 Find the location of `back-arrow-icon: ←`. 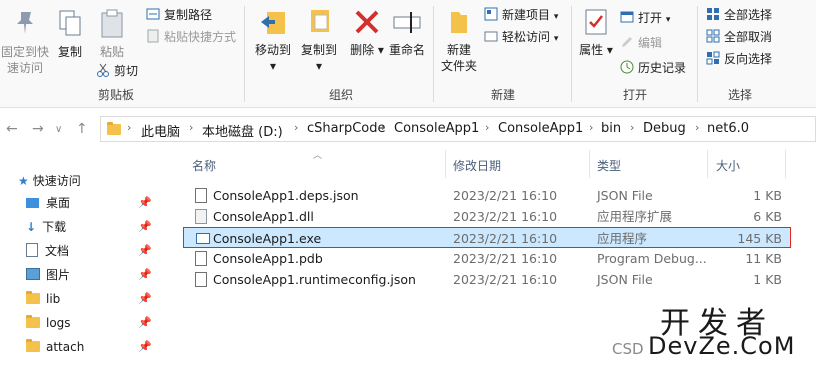

back-arrow-icon: ← is located at coordinates (12, 129).